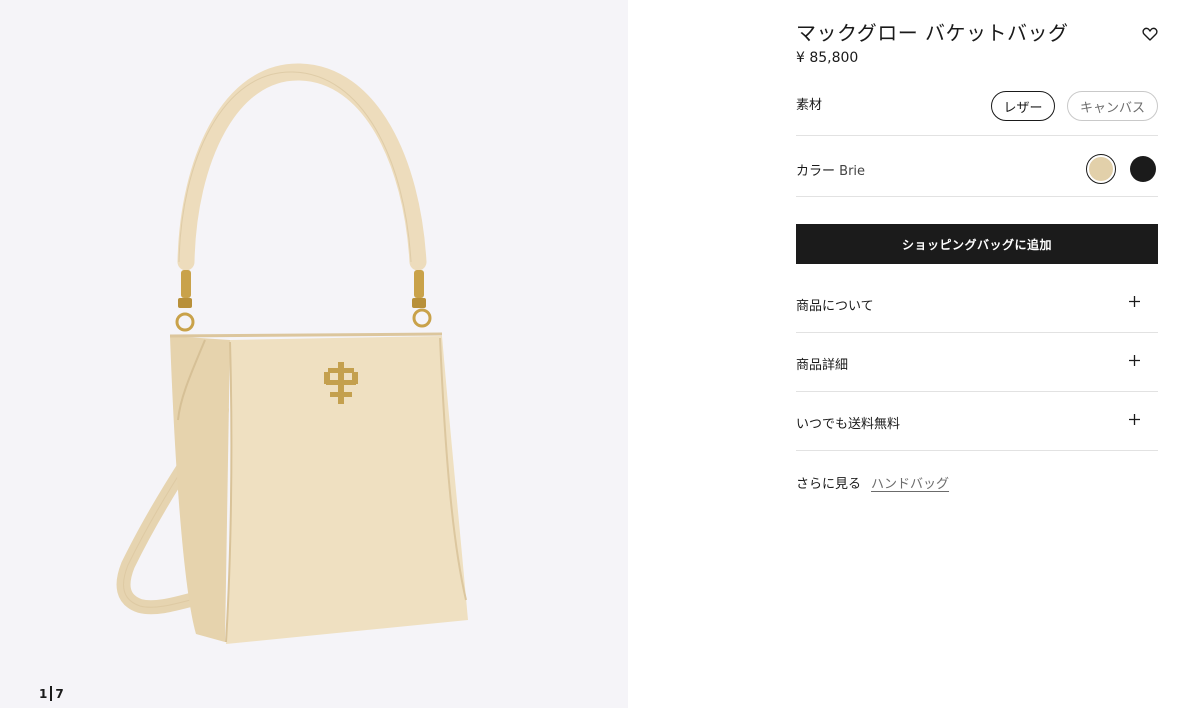  Describe the element at coordinates (829, 484) in the screenshot. I see `see-more-label: さらに見る` at that location.